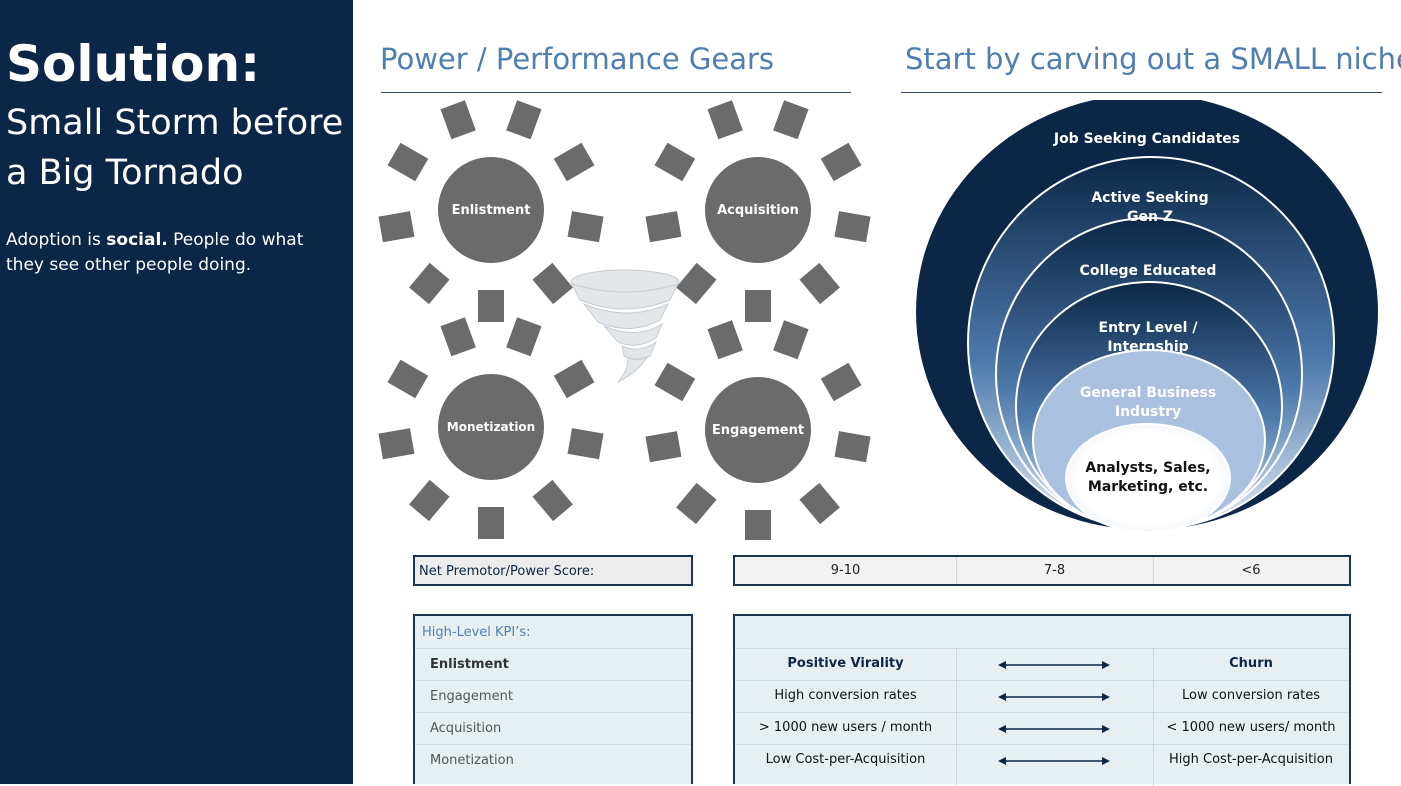 This screenshot has height=786, width=1401. I want to click on gear-acquisition: Acquisition, so click(758, 211).